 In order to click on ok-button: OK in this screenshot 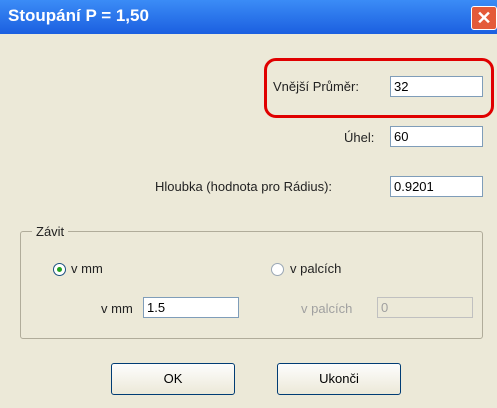, I will do `click(173, 379)`.